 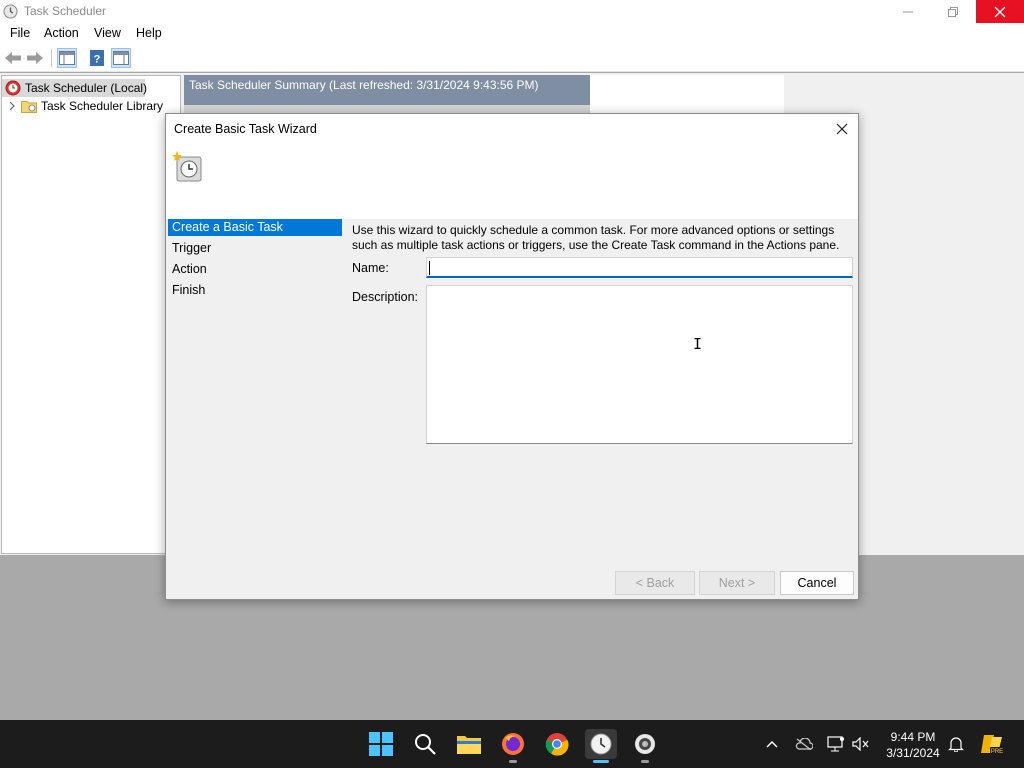 What do you see at coordinates (512, 33) in the screenshot?
I see `menu-bar: File Action View Help` at bounding box center [512, 33].